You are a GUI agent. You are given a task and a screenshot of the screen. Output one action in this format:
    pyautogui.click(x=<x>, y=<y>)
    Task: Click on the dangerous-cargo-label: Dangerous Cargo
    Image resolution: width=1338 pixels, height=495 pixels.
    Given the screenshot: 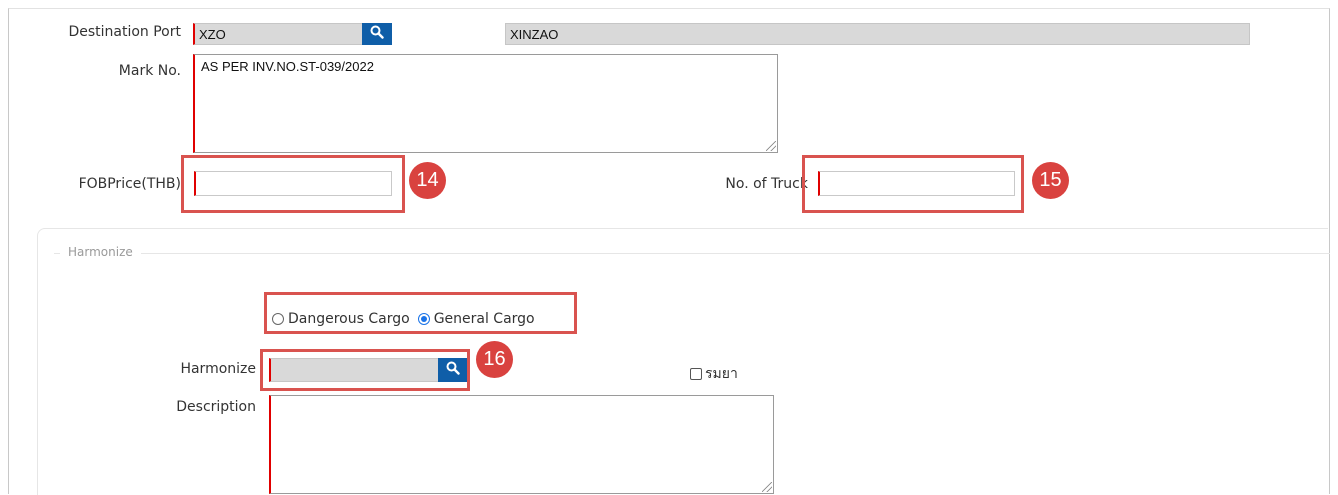 What is the action you would take?
    pyautogui.click(x=349, y=319)
    